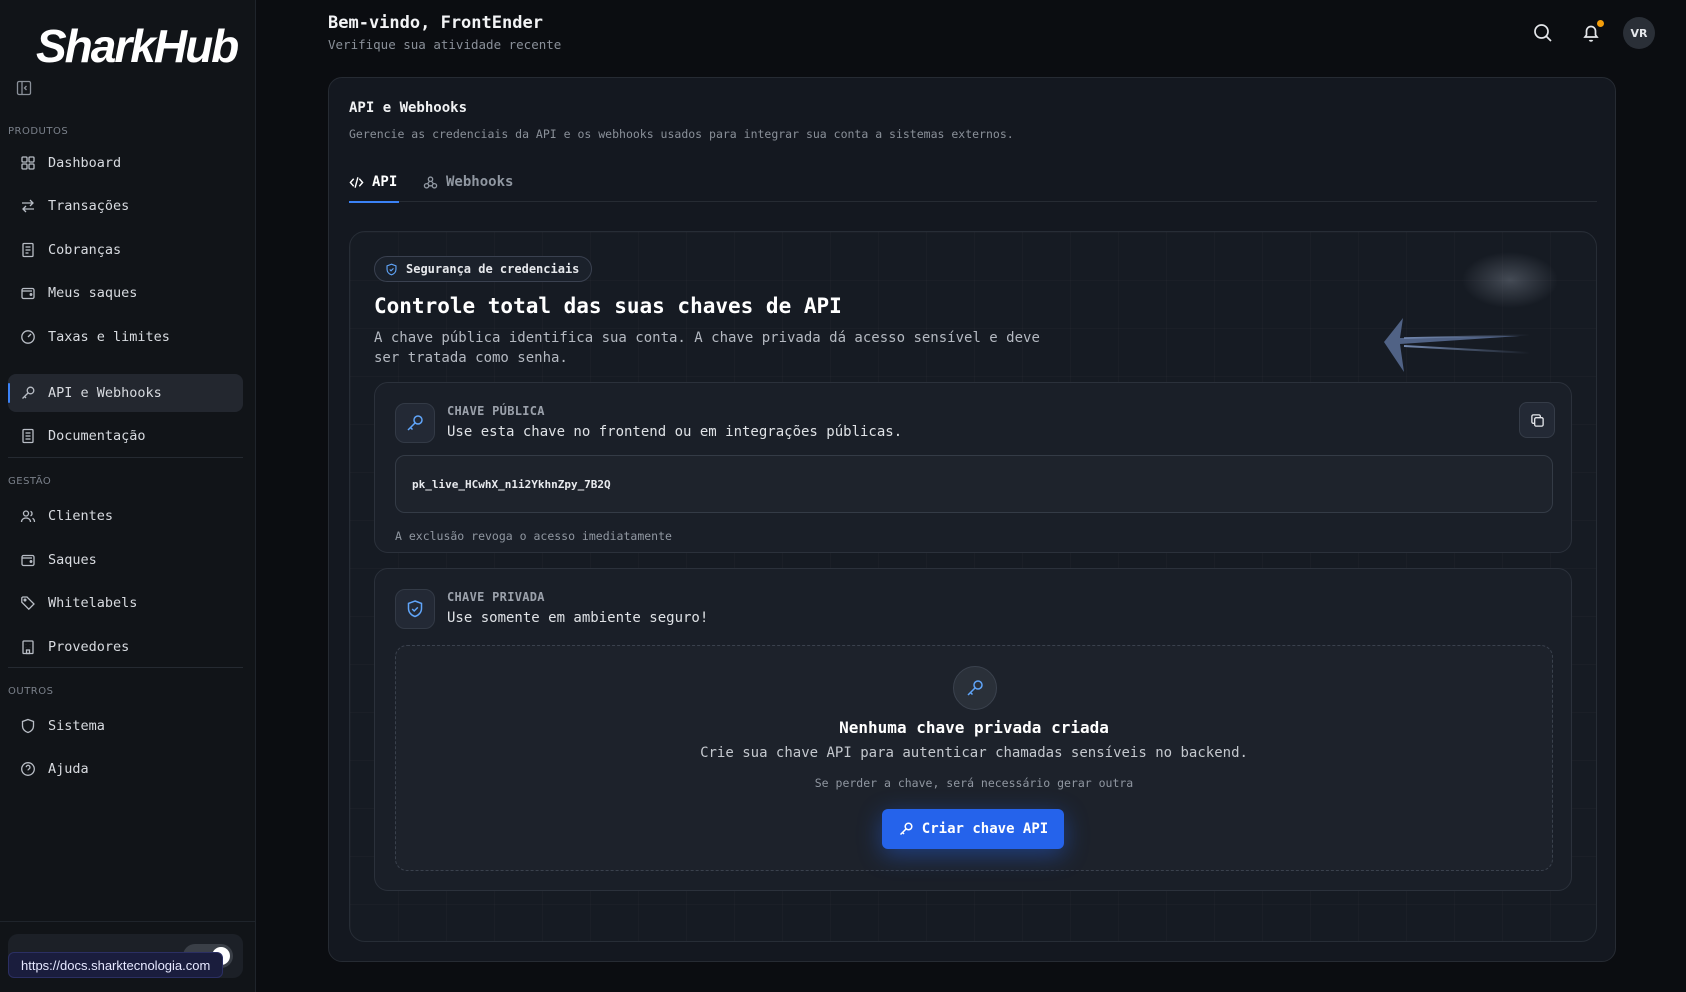 This screenshot has width=1686, height=992. What do you see at coordinates (435, 23) in the screenshot?
I see `page-greeting: Bem-vindo, FrontEnder` at bounding box center [435, 23].